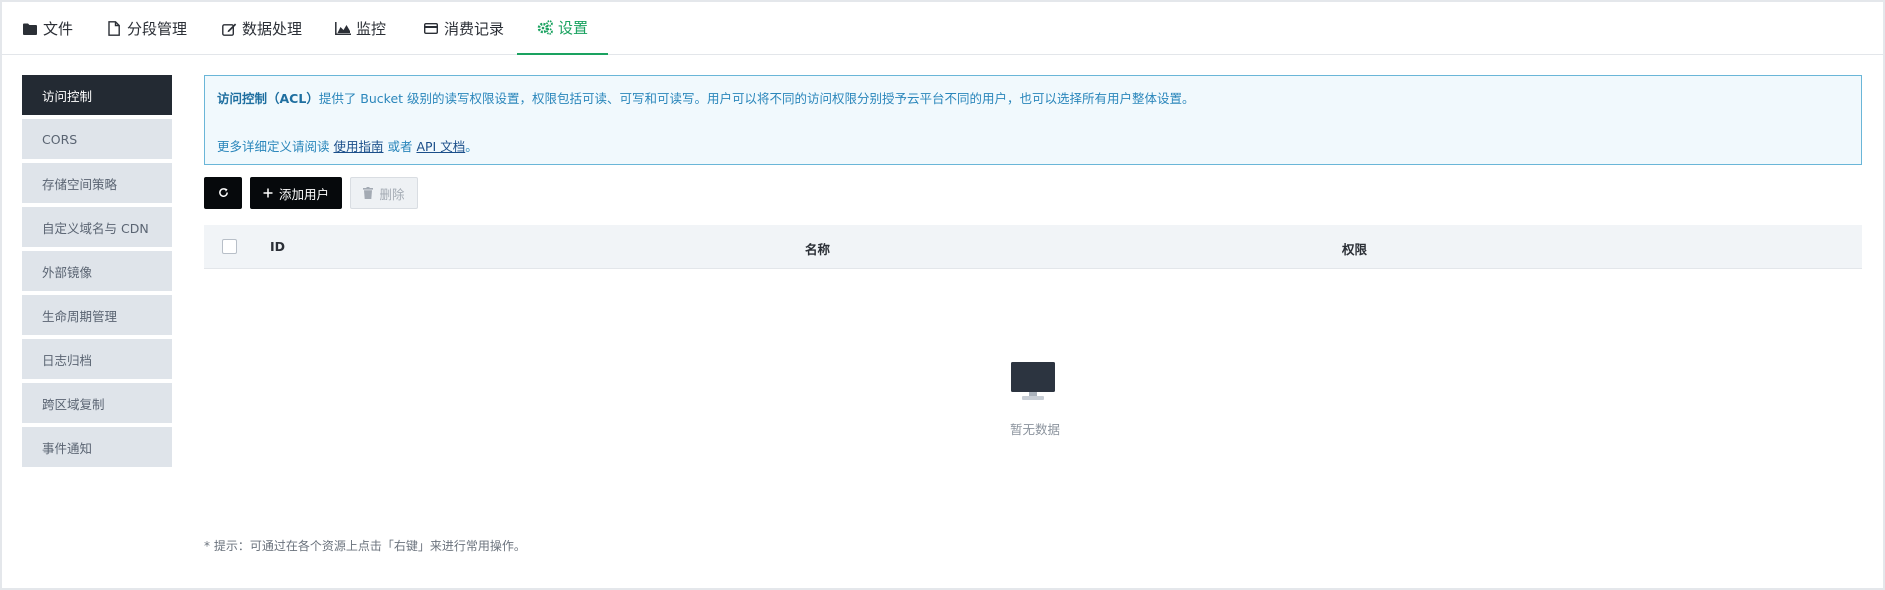 Image resolution: width=1885 pixels, height=590 pixels. I want to click on usage-guide-link: 使用指南, so click(358, 146).